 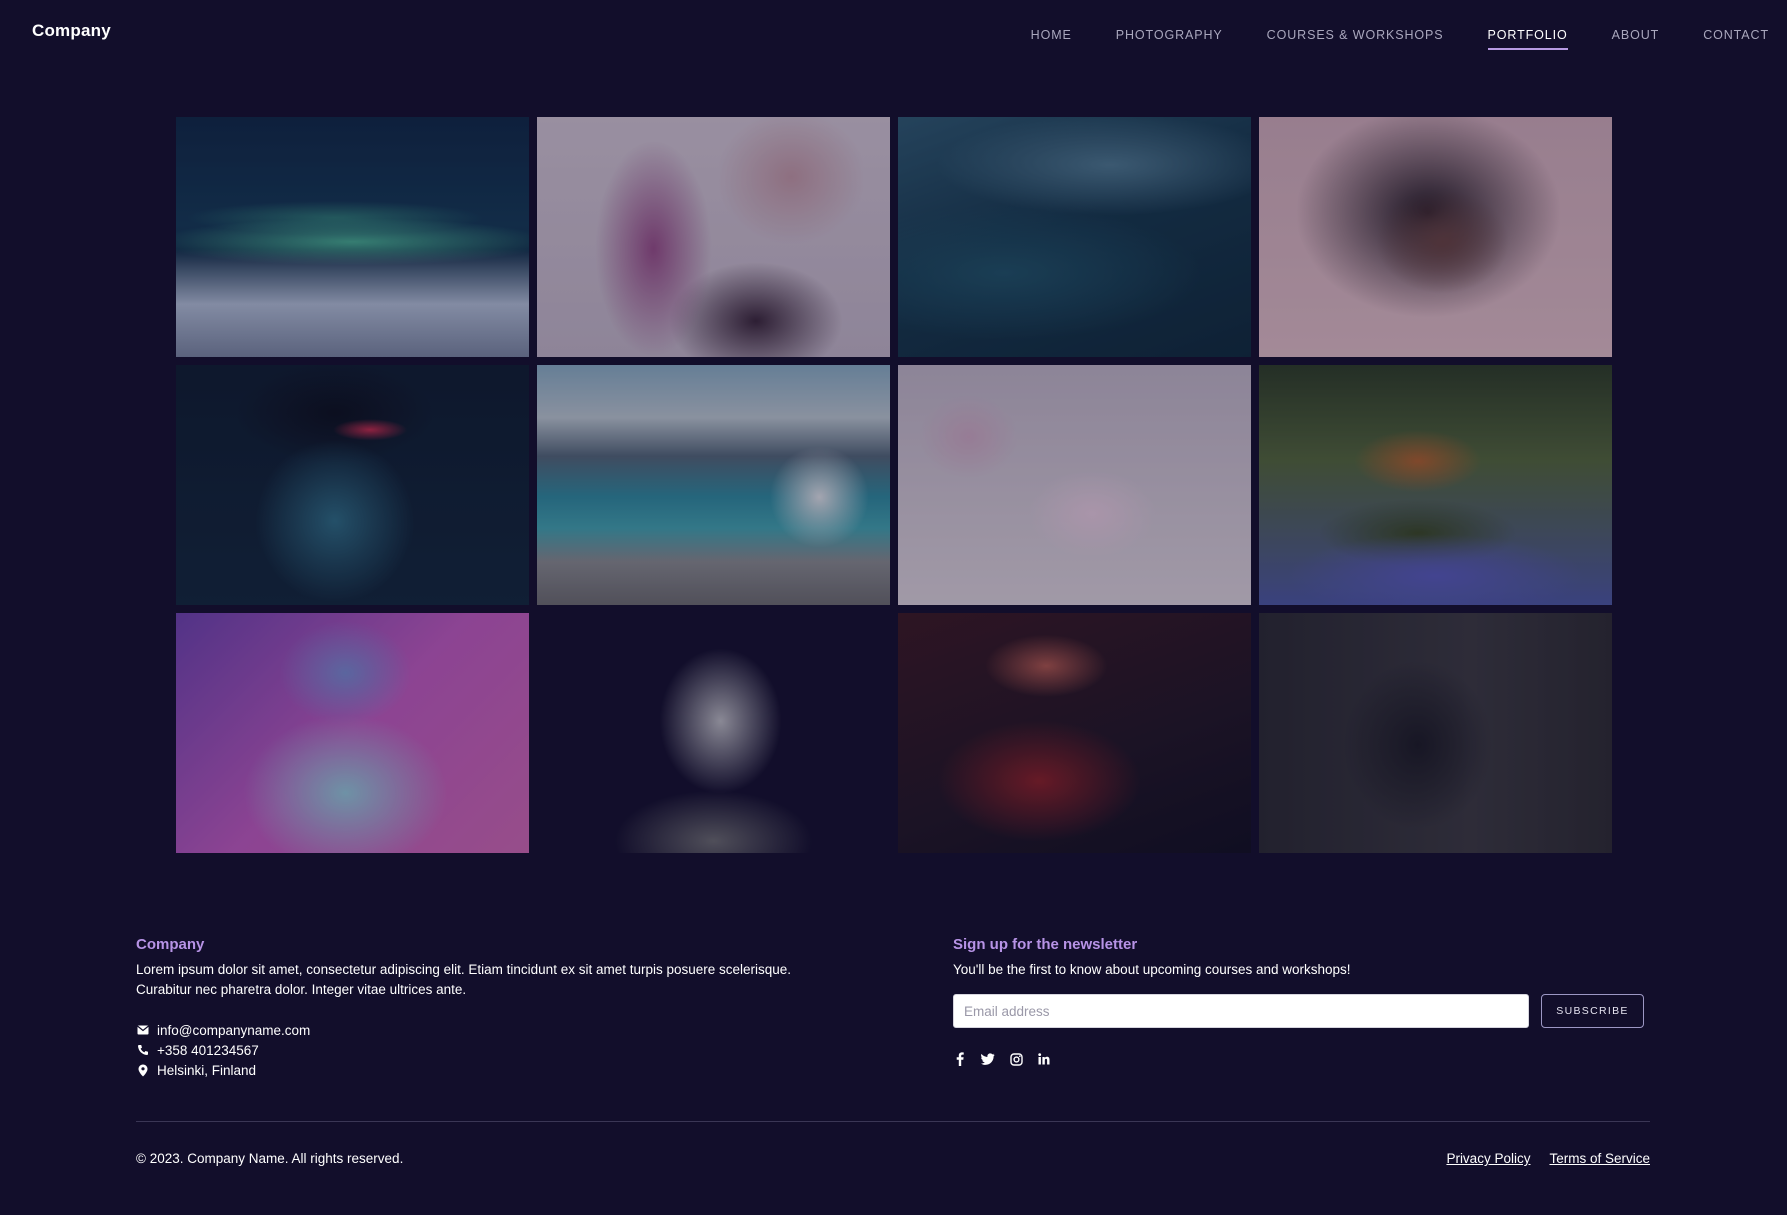 What do you see at coordinates (1051, 39) in the screenshot?
I see `nav-home: HOME` at bounding box center [1051, 39].